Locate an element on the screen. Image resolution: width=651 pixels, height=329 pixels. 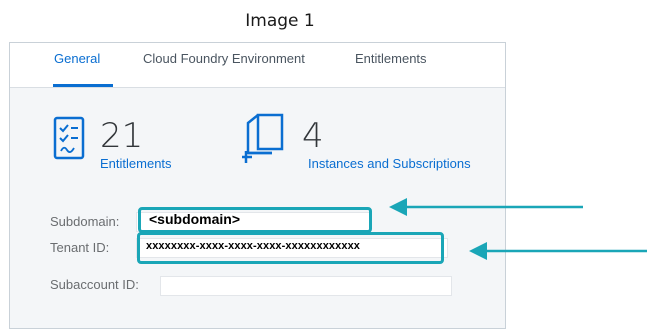
tab-entitlements: Entitlements is located at coordinates (391, 58).